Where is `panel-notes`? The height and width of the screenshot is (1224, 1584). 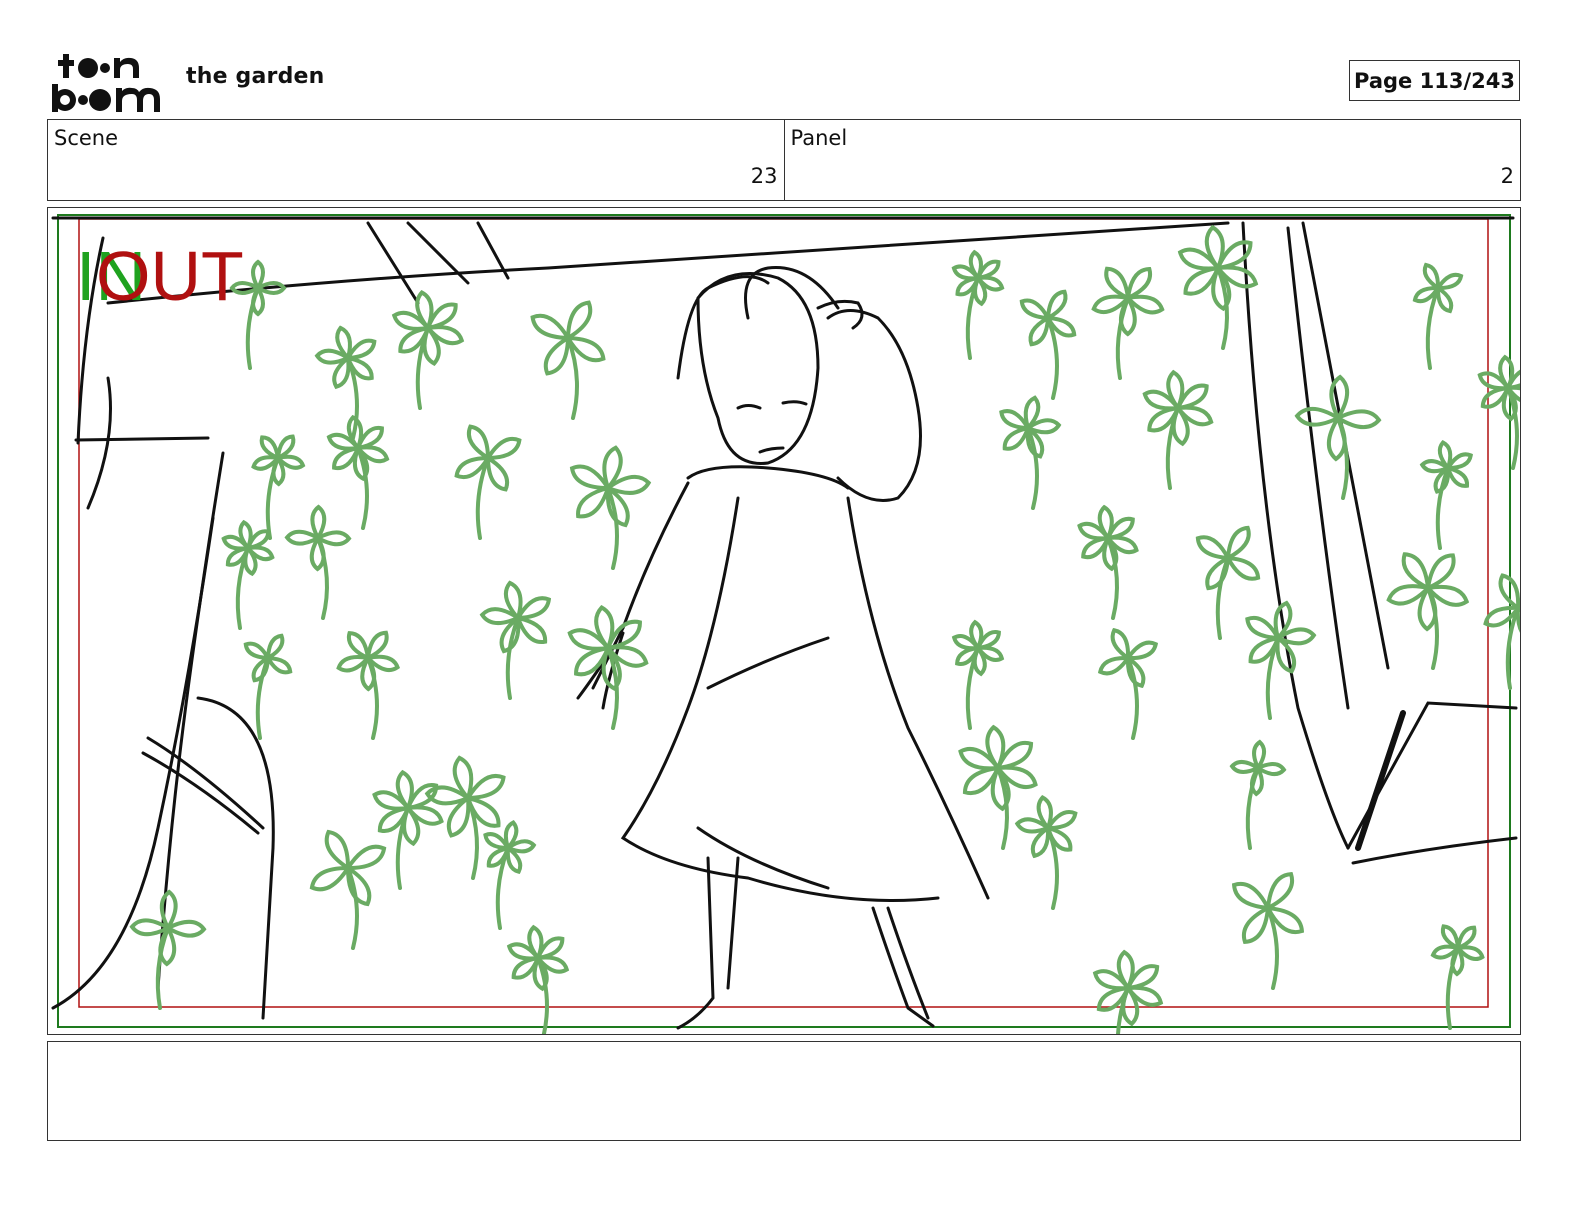 panel-notes is located at coordinates (784, 1091).